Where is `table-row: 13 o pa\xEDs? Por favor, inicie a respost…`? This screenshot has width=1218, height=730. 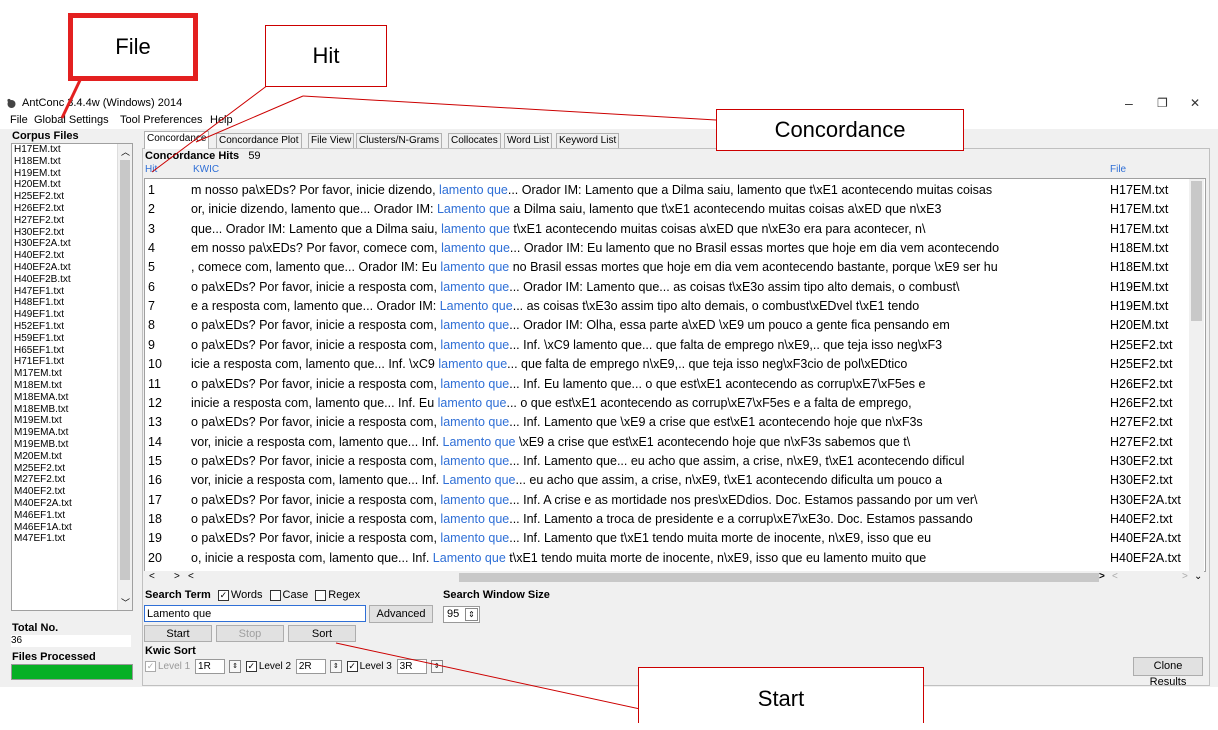 table-row: 13 o pa\xEDs? Por favor, inicie a respost… is located at coordinates (675, 422).